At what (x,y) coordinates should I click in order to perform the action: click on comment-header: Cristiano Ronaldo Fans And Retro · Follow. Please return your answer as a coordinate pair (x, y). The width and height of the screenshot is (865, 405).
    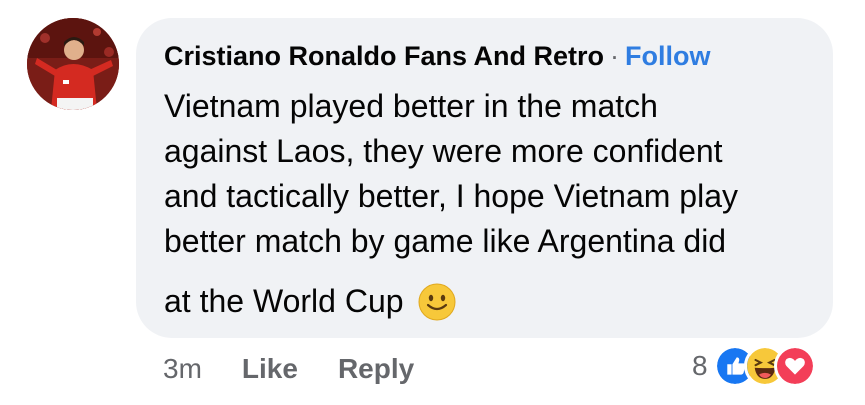
    Looking at the image, I should click on (437, 56).